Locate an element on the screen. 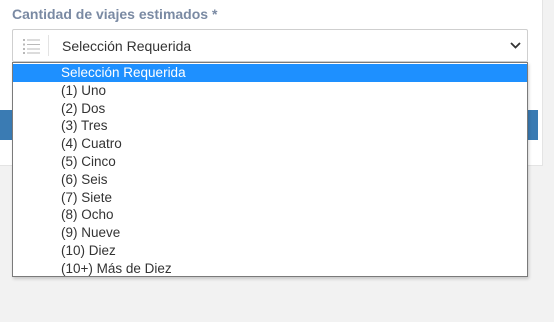 Image resolution: width=554 pixels, height=322 pixels. dropdown-option: (3) Tres is located at coordinates (270, 126).